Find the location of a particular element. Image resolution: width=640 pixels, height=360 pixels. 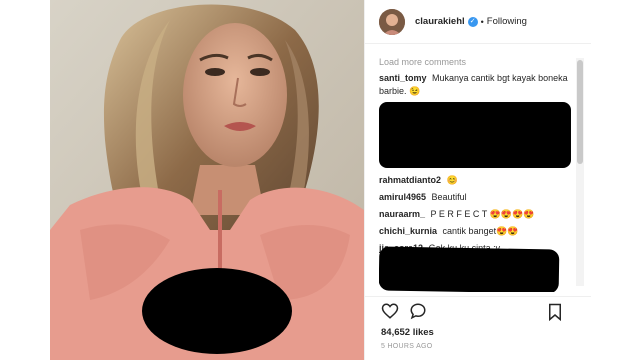

comment-text: 😊 is located at coordinates (452, 180).